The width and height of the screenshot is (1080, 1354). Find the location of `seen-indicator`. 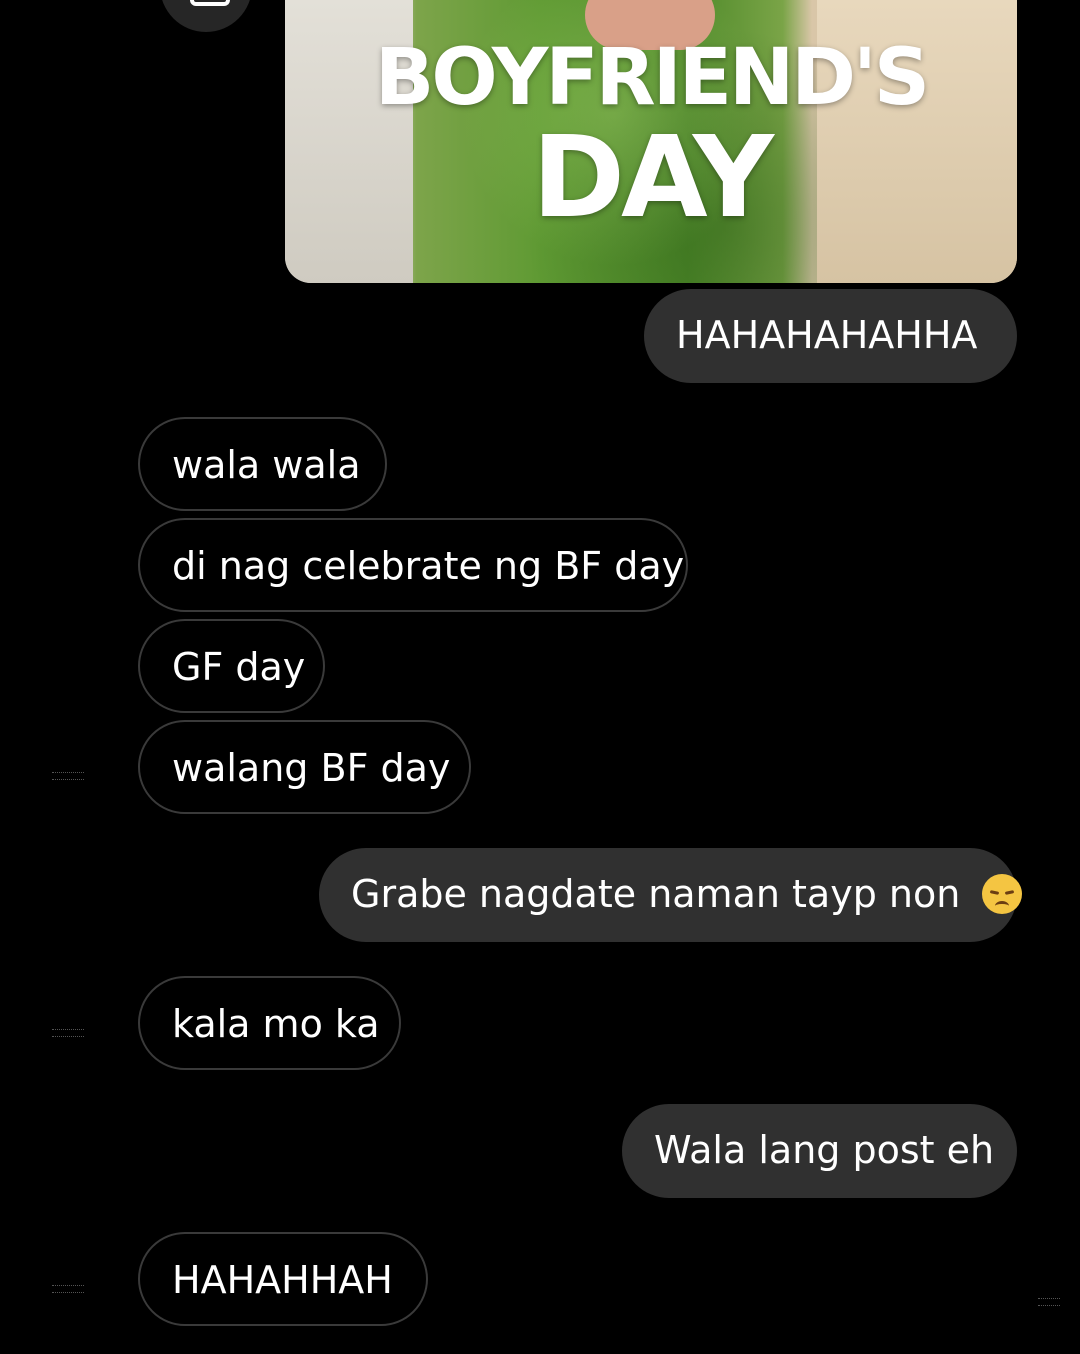

seen-indicator is located at coordinates (1049, 1302).